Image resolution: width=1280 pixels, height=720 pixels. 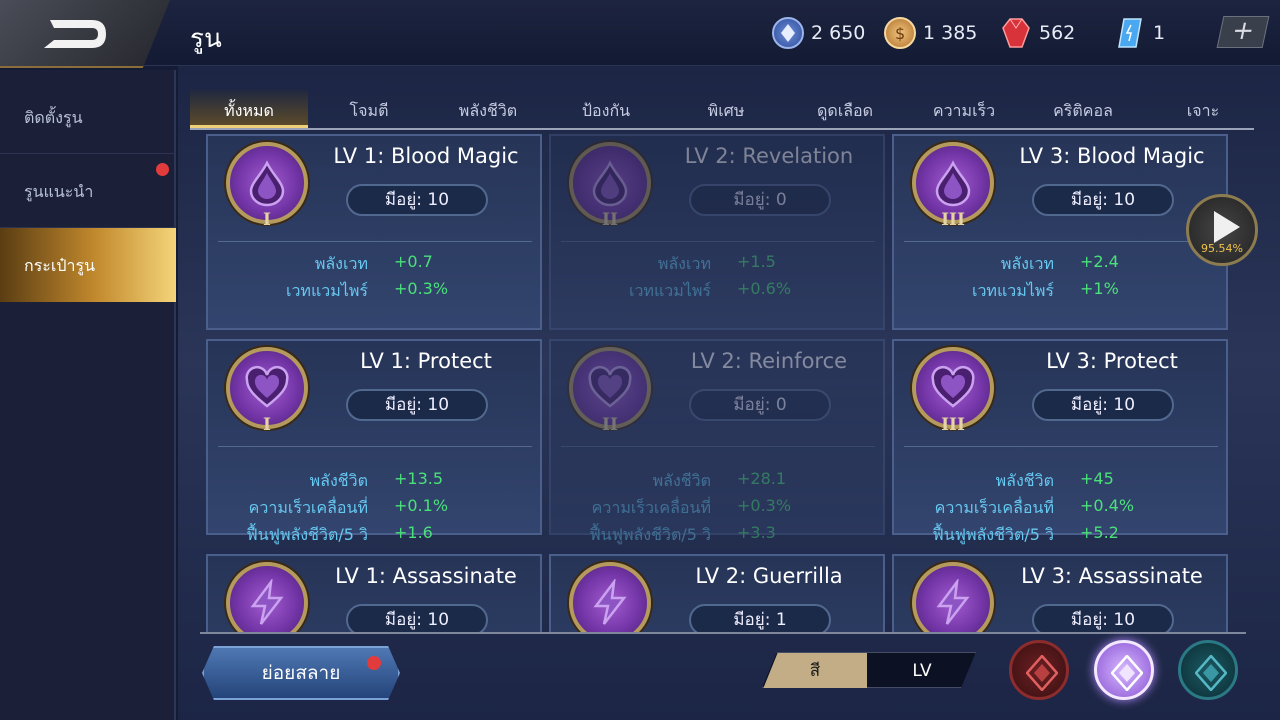 I want to click on rune-stat-value: +0.3%, so click(x=764, y=505).